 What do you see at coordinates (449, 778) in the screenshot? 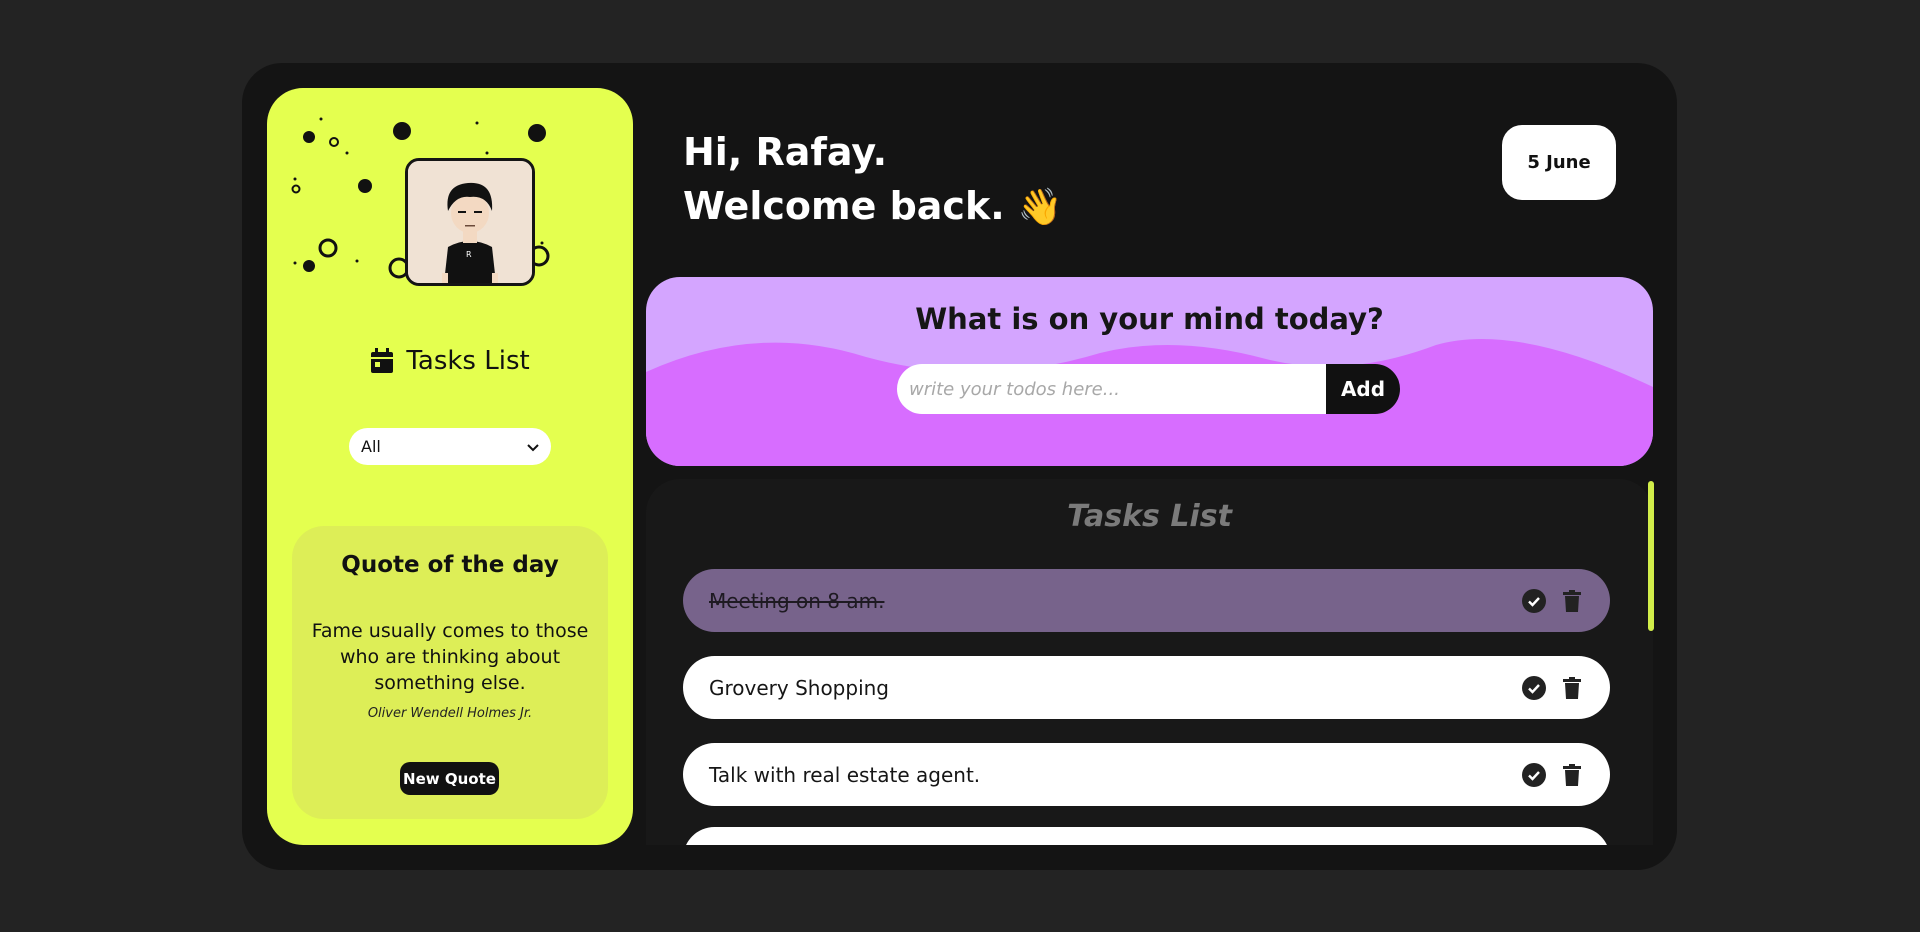
I see `new-quote-button: New Quote` at bounding box center [449, 778].